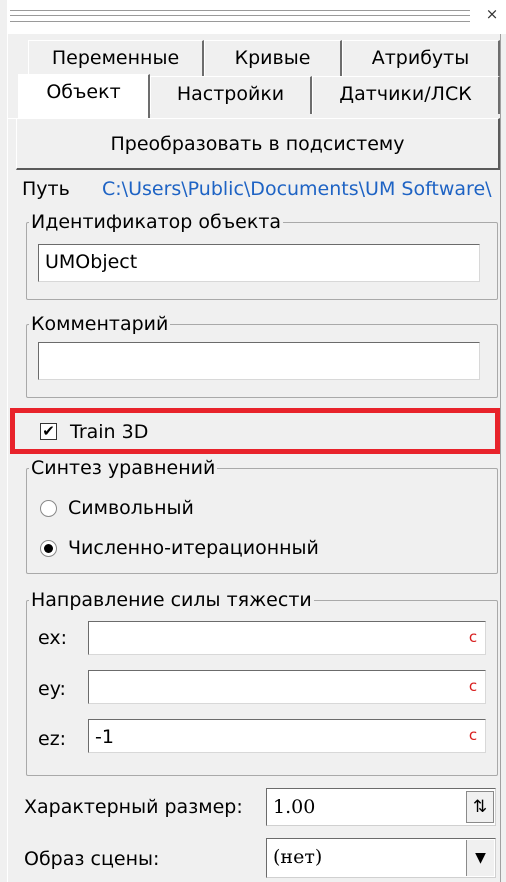 The image size is (506, 882). I want to click on radio-numeric, so click(48, 548).